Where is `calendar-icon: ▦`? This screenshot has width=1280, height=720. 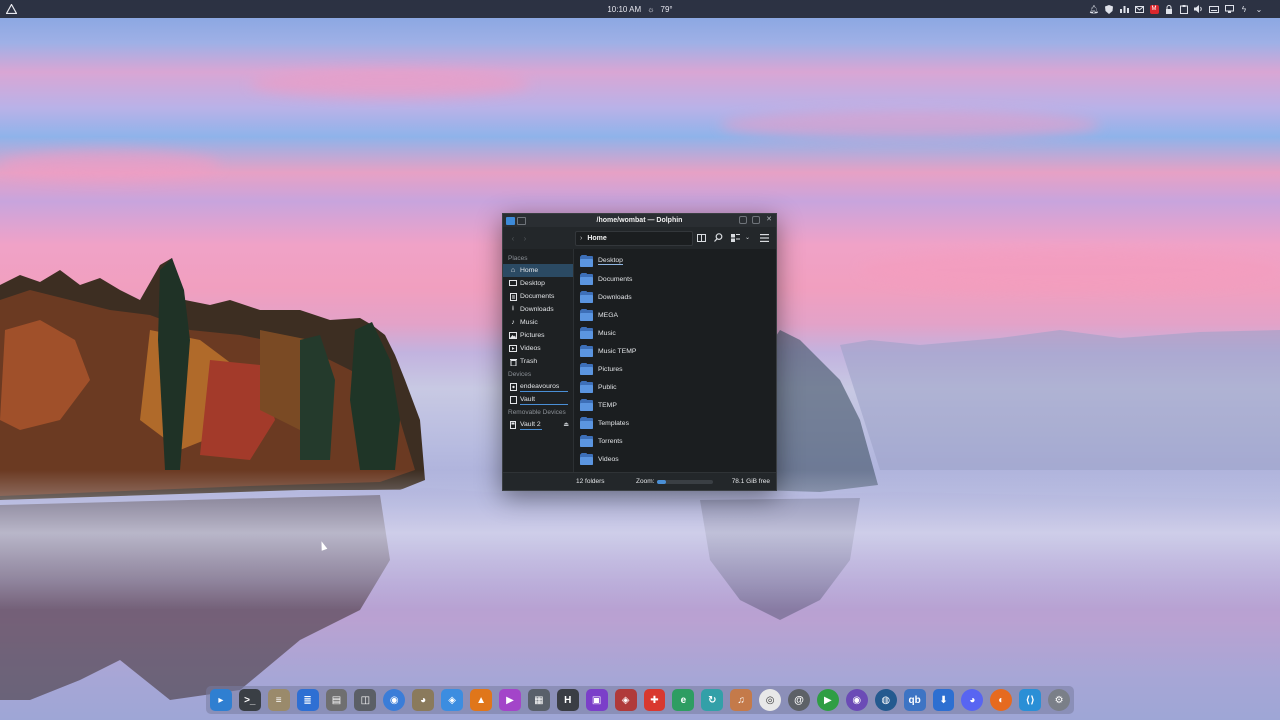 calendar-icon: ▦ is located at coordinates (539, 700).